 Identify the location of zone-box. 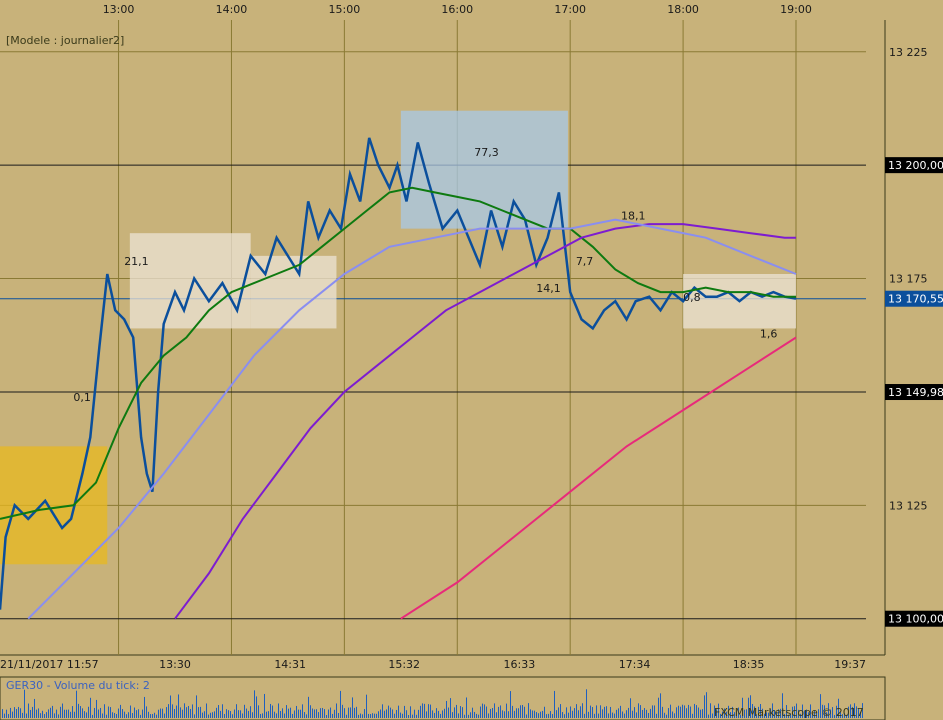
(190, 281).